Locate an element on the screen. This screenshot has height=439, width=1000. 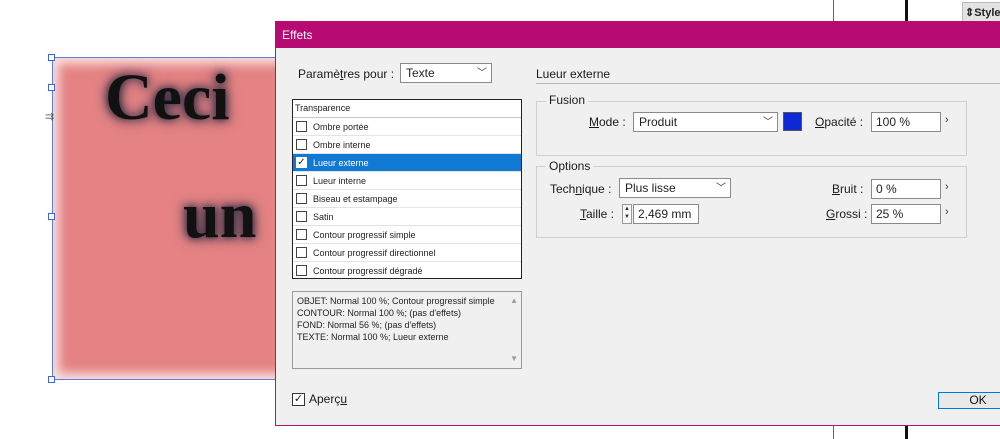
size-stepper: ▲ ▼ is located at coordinates (627, 214).